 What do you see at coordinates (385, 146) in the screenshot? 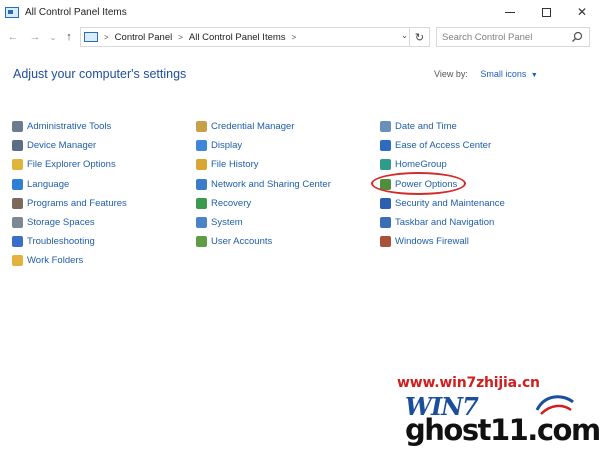
I see `ease-of-access-icon` at bounding box center [385, 146].